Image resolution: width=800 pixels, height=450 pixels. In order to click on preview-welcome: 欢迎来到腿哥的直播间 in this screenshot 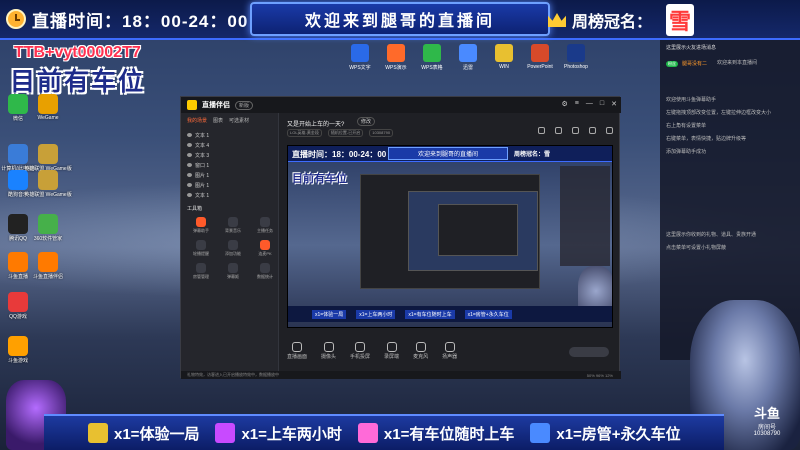, I will do `click(448, 153)`.